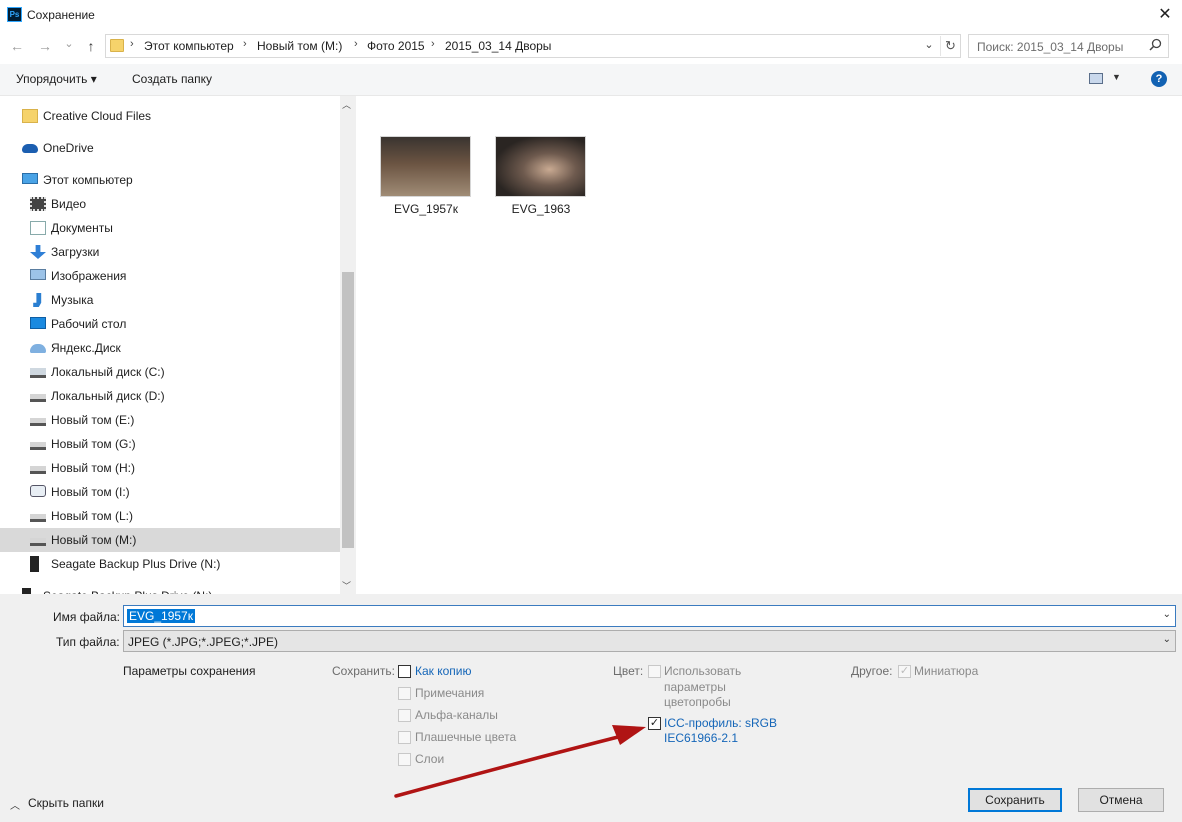 Image resolution: width=1182 pixels, height=822 pixels. I want to click on sidebar-item: Загрузки, so click(170, 252).